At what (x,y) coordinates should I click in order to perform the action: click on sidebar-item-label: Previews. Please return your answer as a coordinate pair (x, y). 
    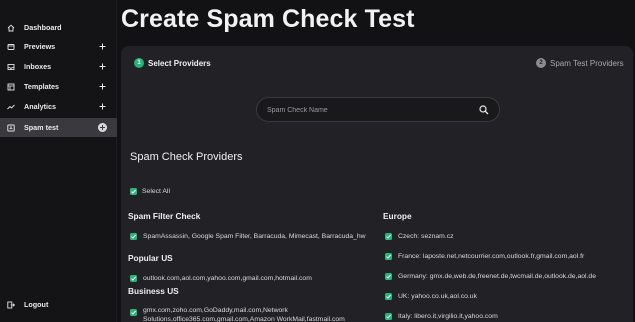
    Looking at the image, I should click on (40, 46).